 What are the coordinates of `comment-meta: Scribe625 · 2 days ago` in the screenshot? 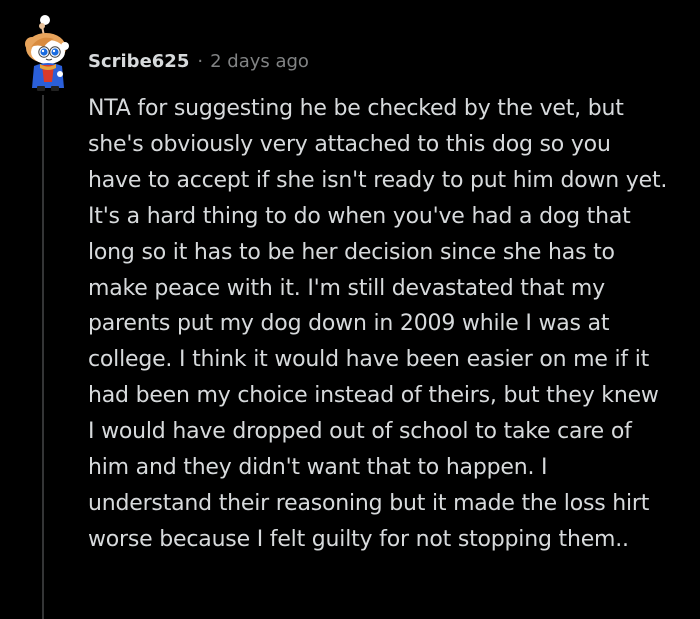 It's located at (198, 61).